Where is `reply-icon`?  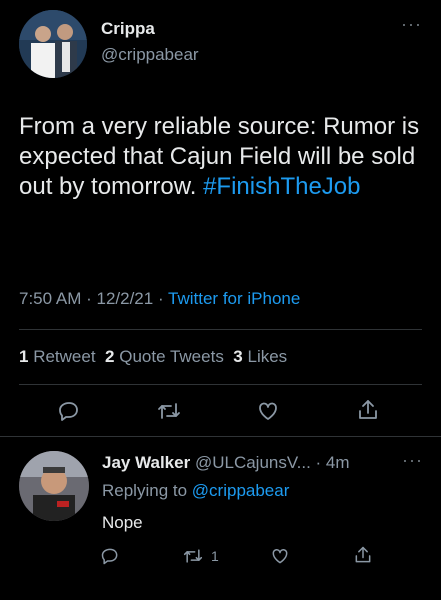 reply-icon is located at coordinates (69, 411).